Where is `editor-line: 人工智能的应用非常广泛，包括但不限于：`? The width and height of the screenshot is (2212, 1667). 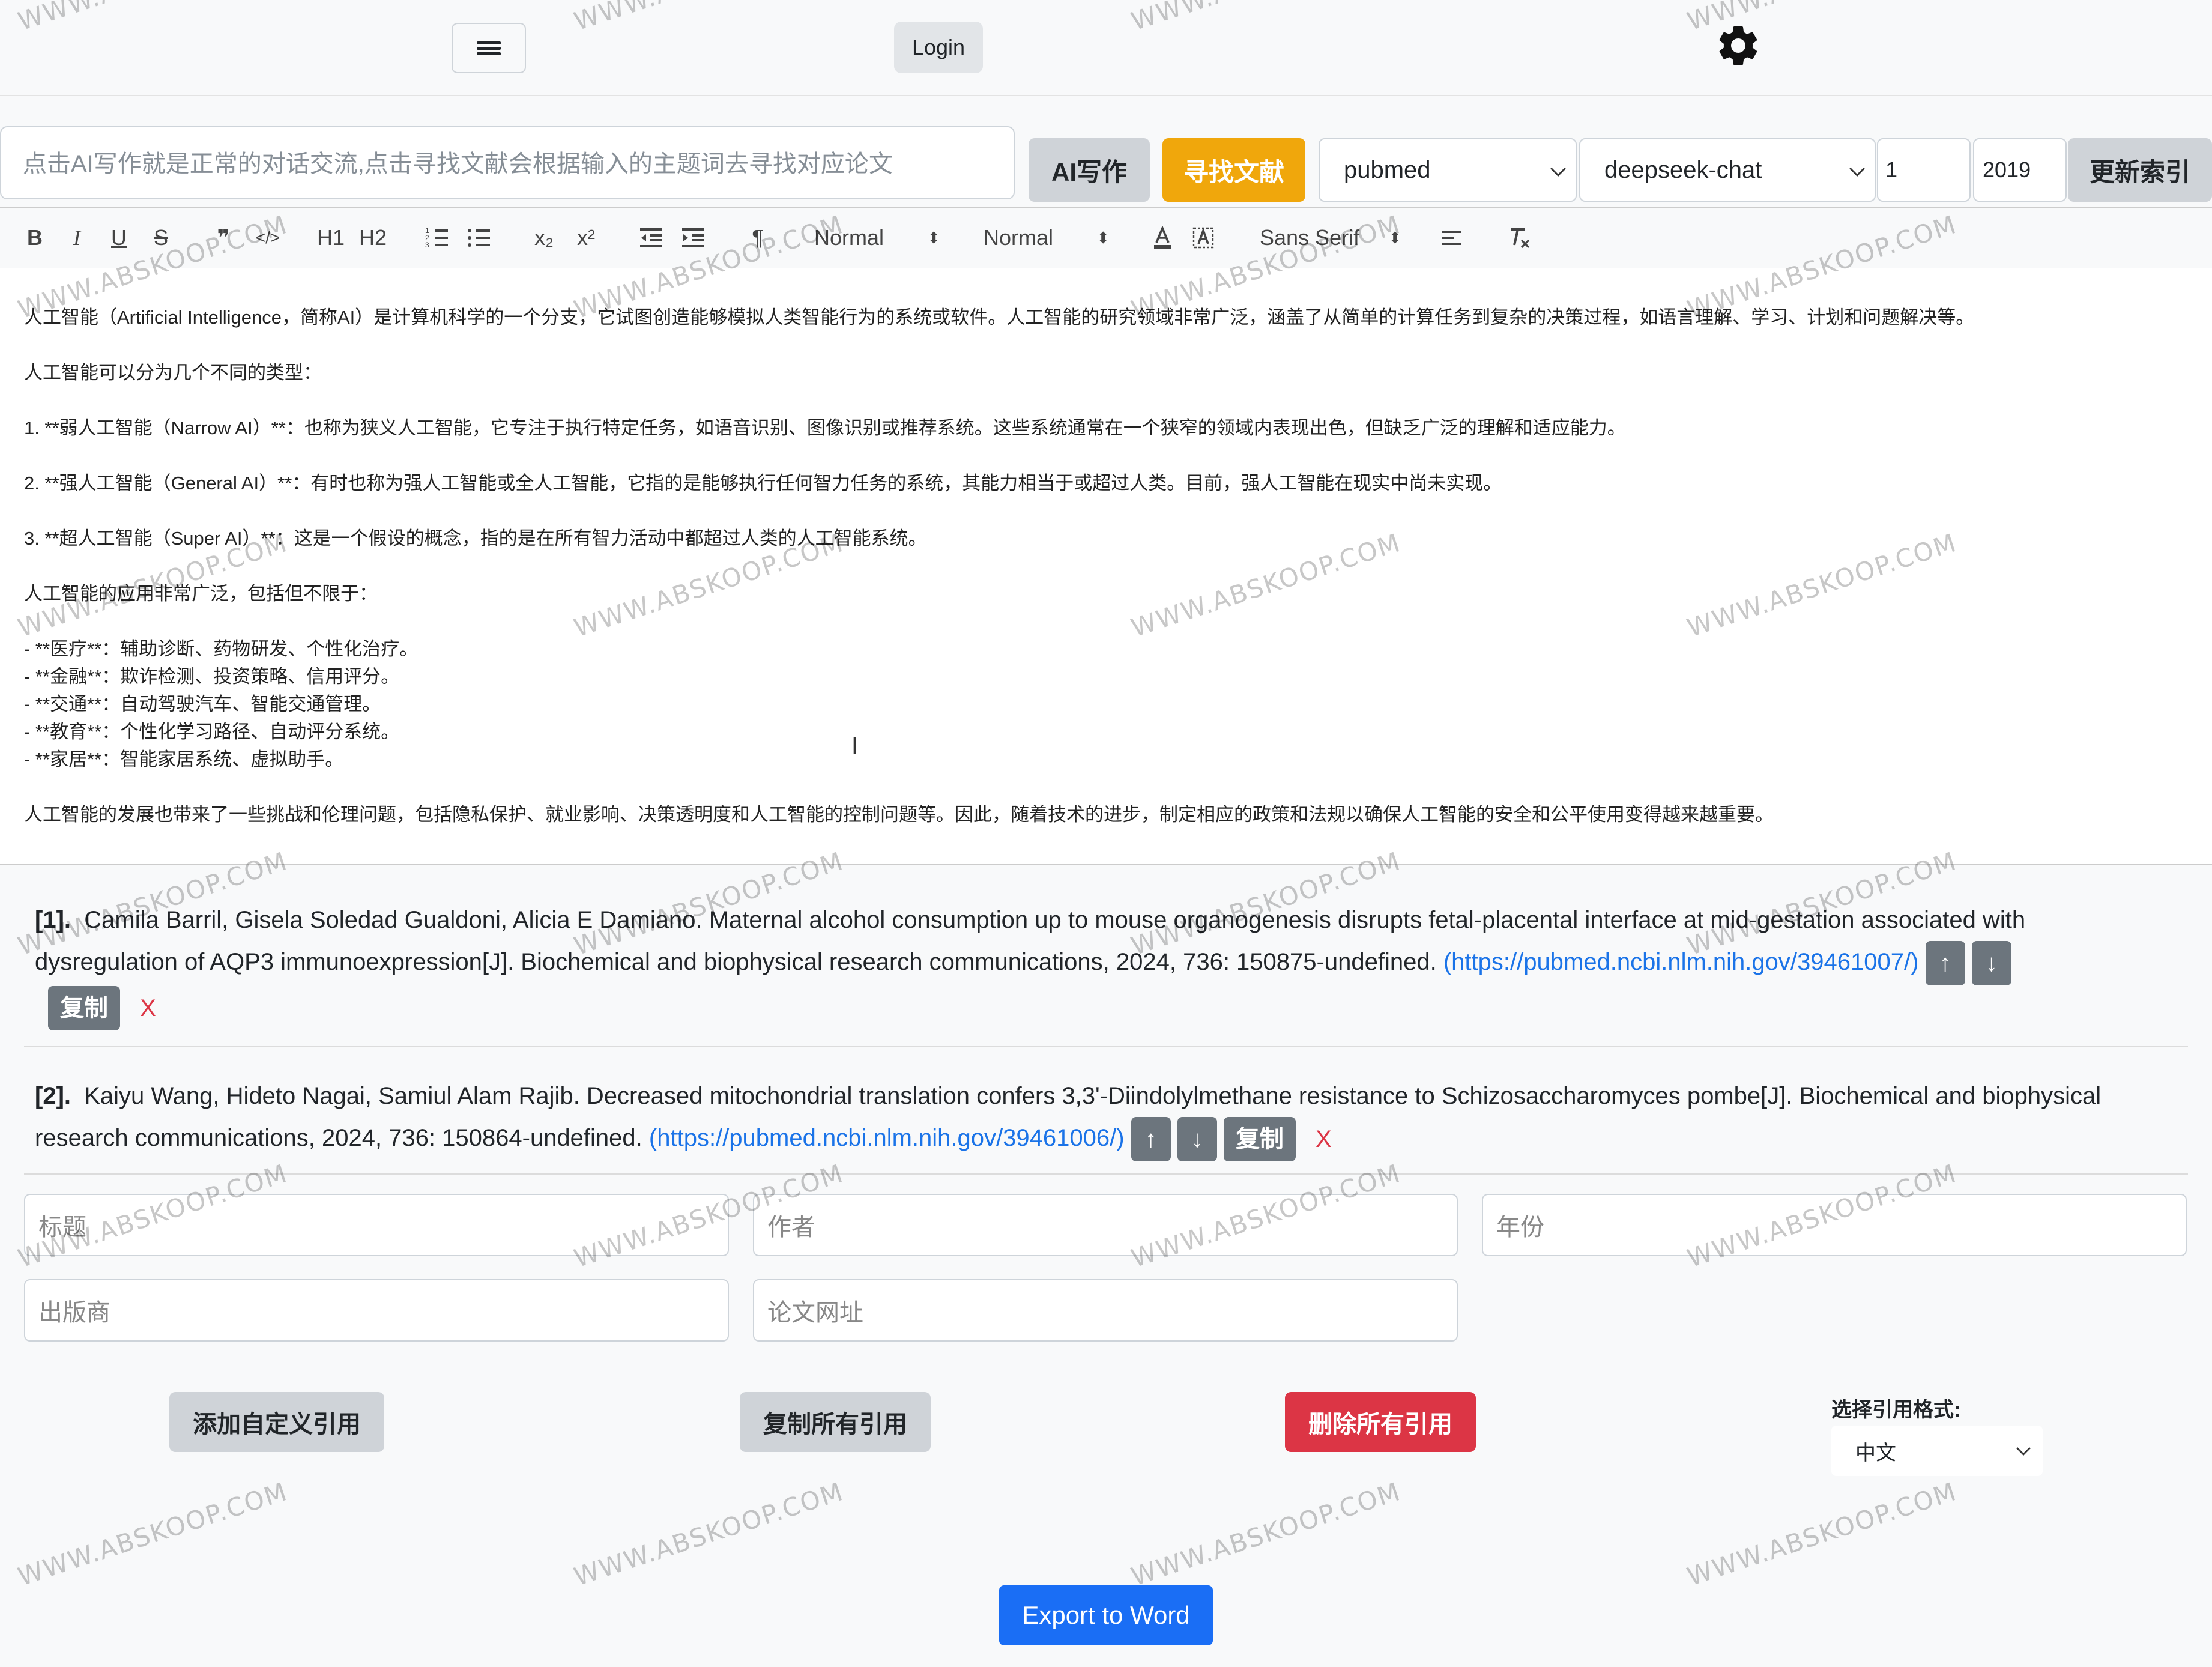 editor-line: 人工智能的应用非常广泛，包括但不限于： is located at coordinates (201, 593).